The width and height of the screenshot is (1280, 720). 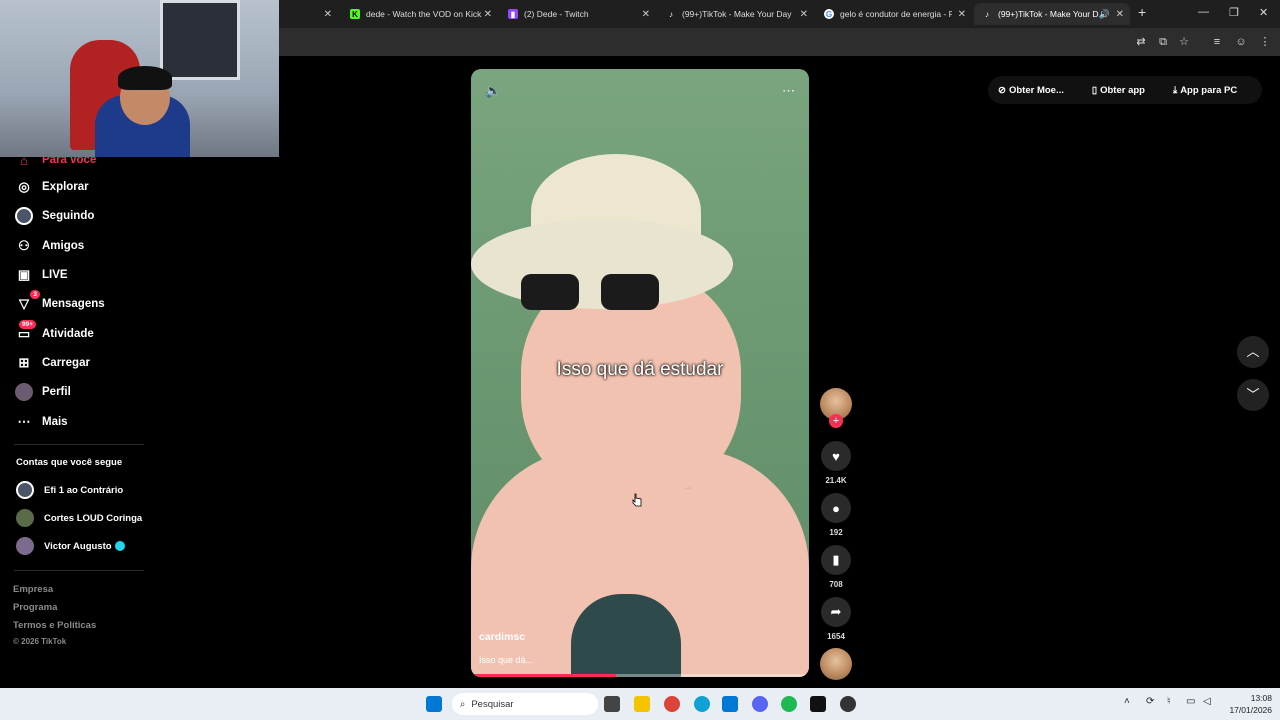 What do you see at coordinates (836, 421) in the screenshot?
I see `follow-plus-icon: +` at bounding box center [836, 421].